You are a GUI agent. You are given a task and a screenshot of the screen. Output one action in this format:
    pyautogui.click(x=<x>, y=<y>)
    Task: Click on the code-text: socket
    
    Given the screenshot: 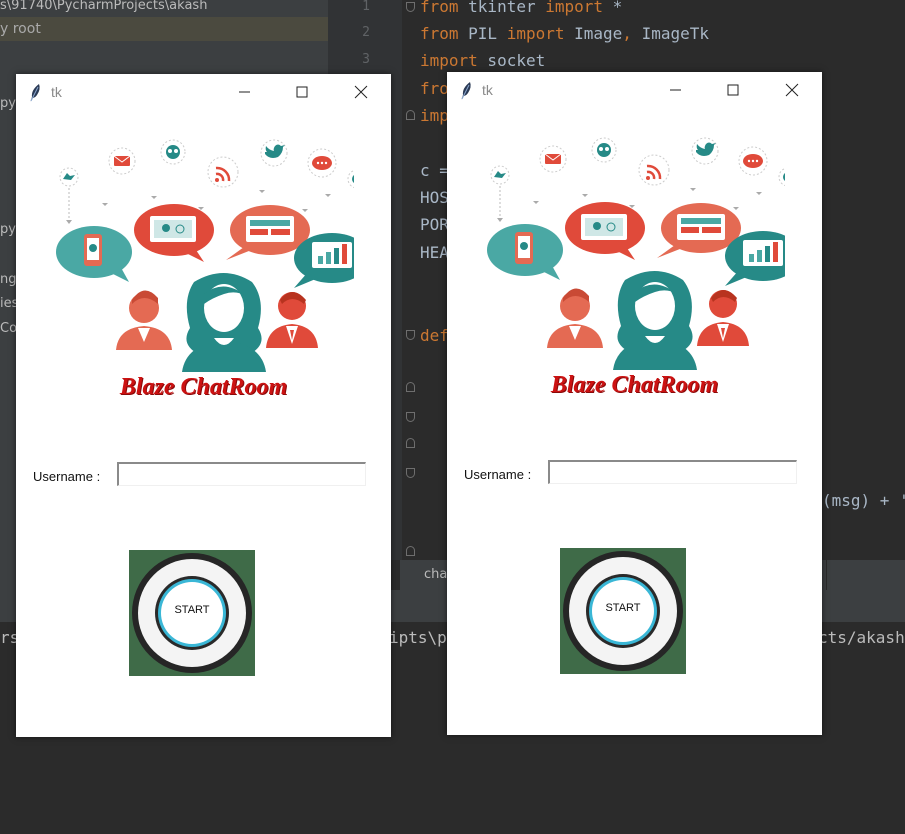 What is the action you would take?
    pyautogui.click(x=511, y=60)
    